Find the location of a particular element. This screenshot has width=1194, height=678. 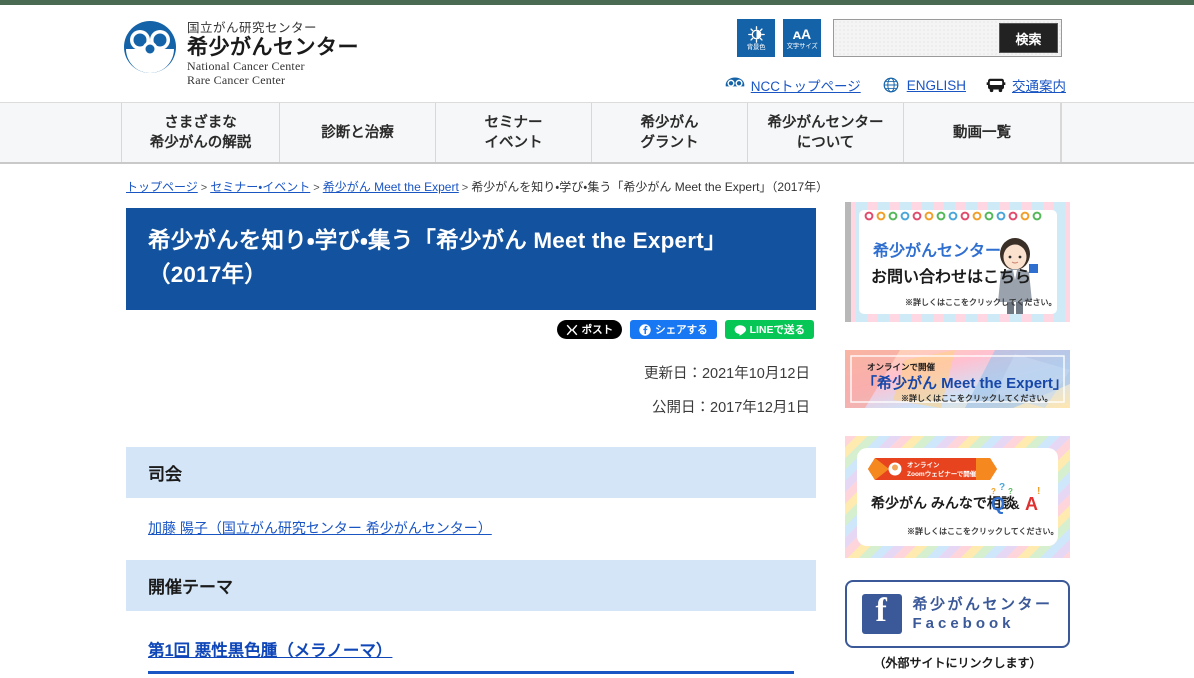

font-size-icon: ᴀA is located at coordinates (802, 33).